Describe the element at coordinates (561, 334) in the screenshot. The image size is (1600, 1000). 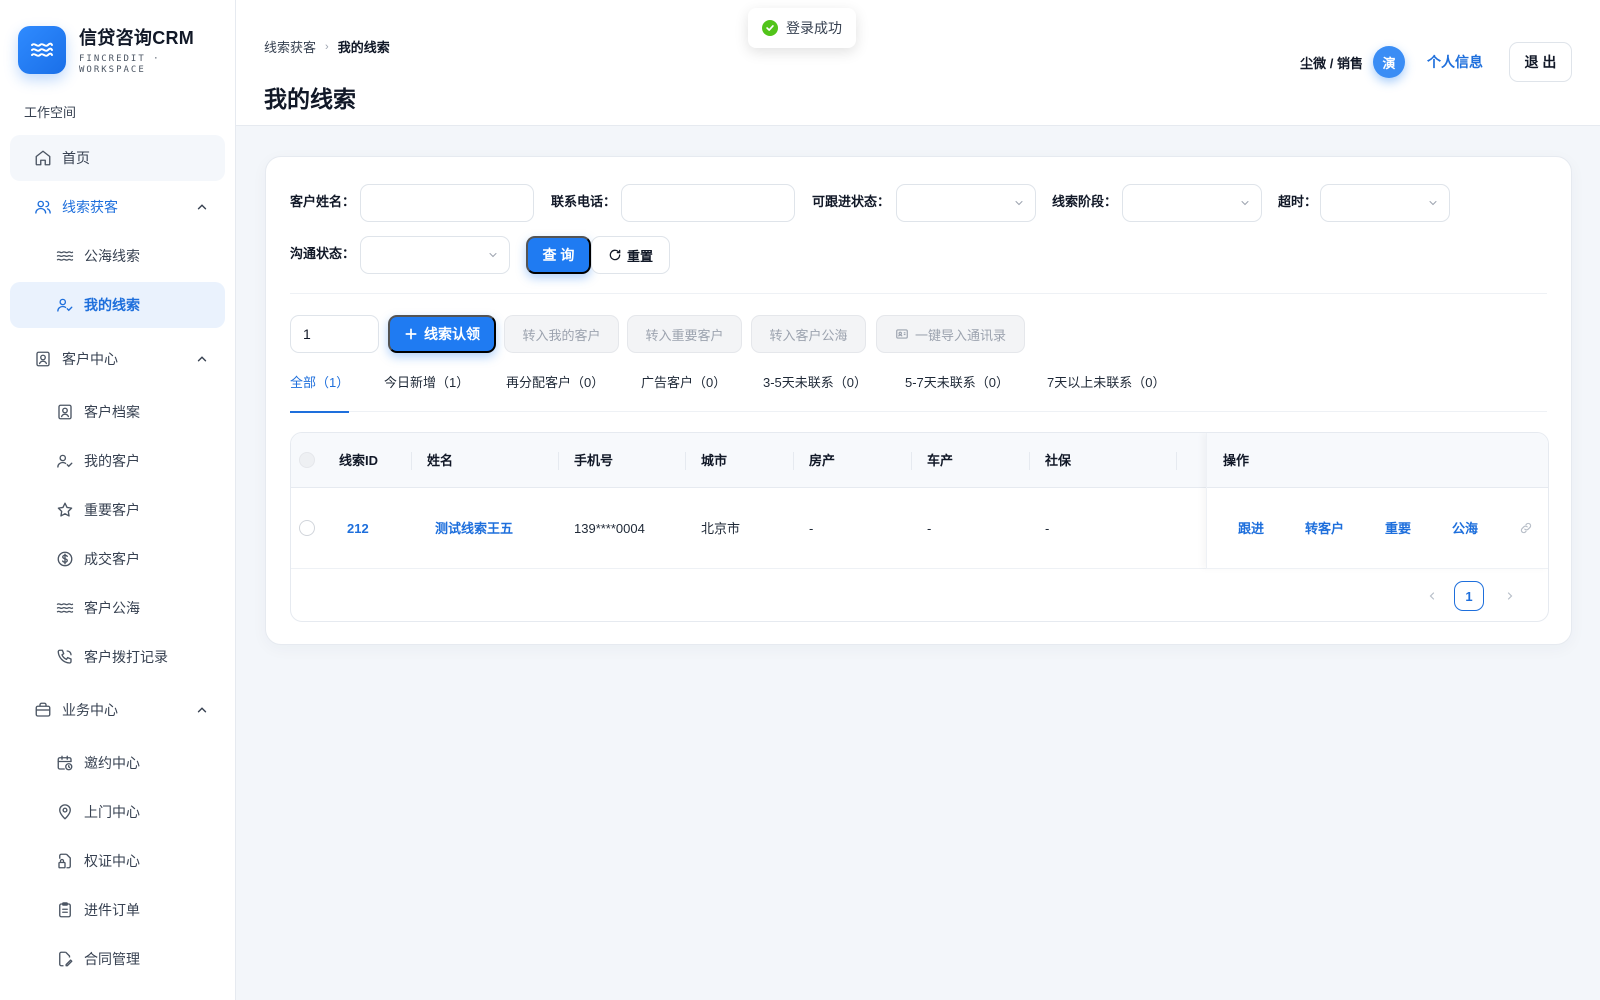
I see `to-my-customer-button: 转入我的客户` at that location.